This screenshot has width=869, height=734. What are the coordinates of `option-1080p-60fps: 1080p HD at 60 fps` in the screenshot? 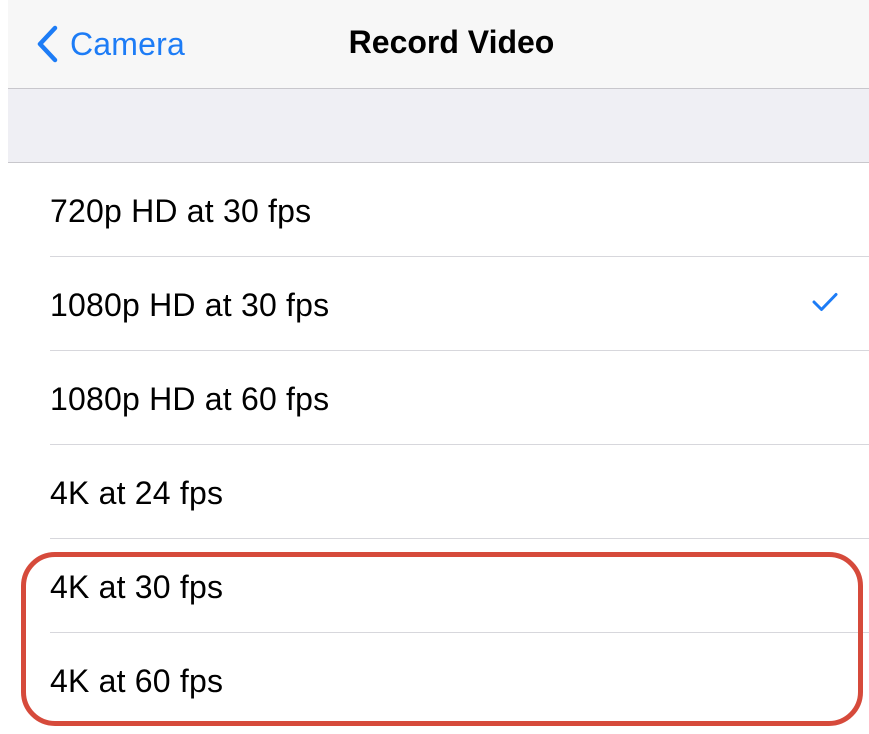 It's located at (438, 398).